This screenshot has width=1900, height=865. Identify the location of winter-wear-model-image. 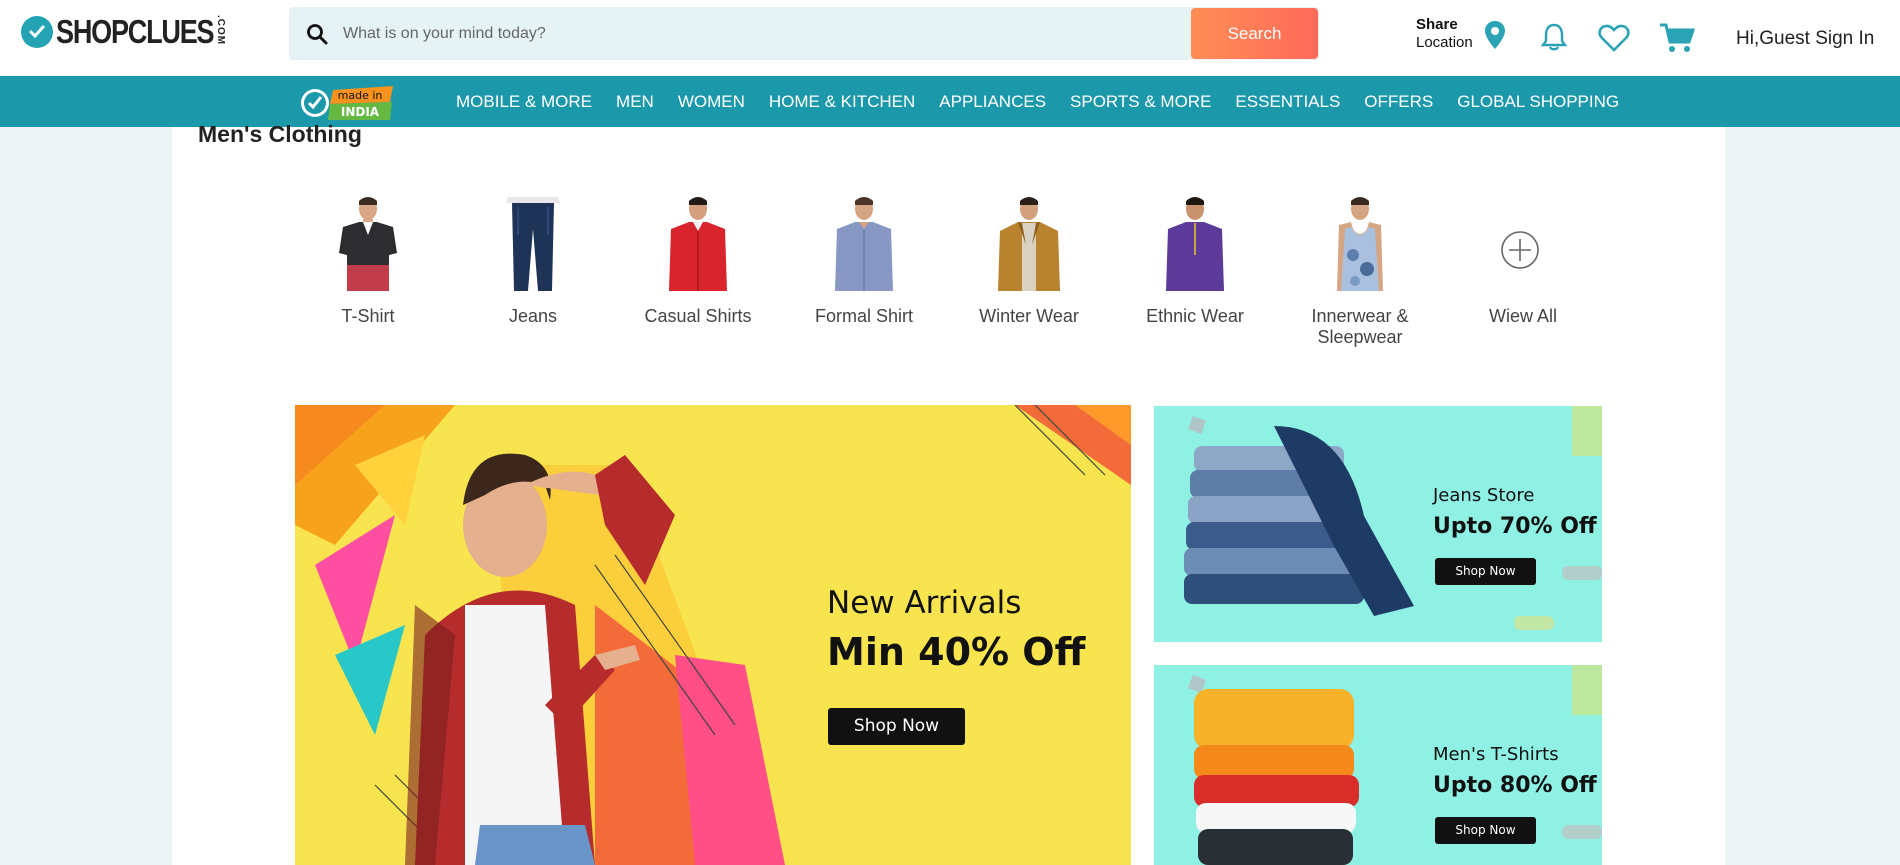
(1029, 244).